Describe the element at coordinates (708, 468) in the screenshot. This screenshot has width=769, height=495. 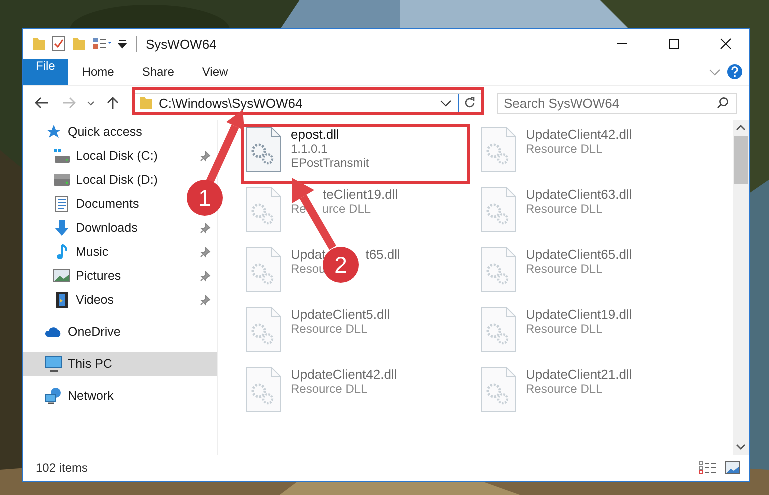
I see `details-view-icon` at that location.